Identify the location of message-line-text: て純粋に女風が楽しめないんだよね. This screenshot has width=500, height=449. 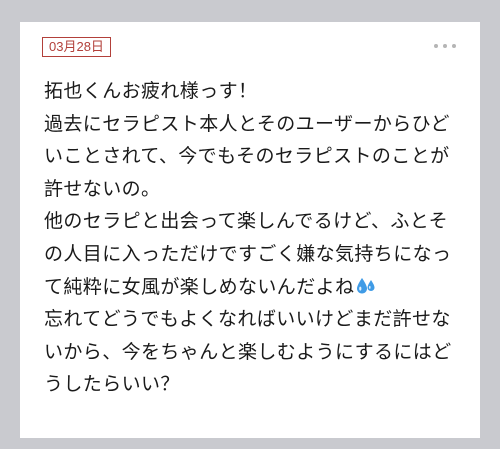
(199, 286).